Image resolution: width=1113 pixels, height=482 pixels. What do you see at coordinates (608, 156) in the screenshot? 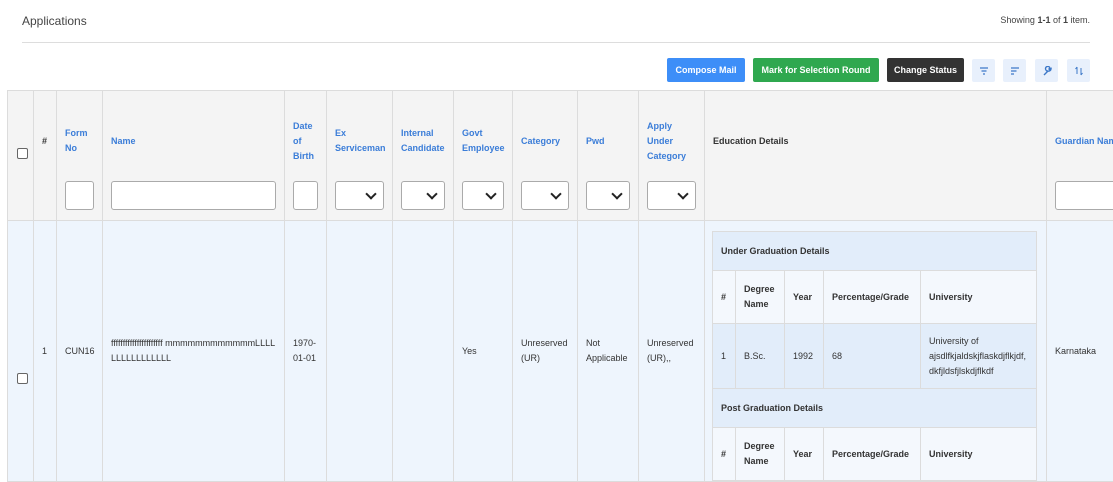
I see `col-header-pwd: Pwd` at bounding box center [608, 156].